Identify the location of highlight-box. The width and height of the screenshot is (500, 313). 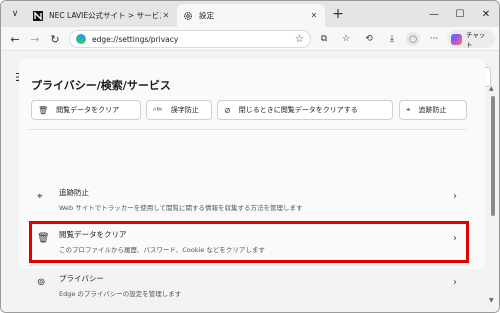
(249, 242).